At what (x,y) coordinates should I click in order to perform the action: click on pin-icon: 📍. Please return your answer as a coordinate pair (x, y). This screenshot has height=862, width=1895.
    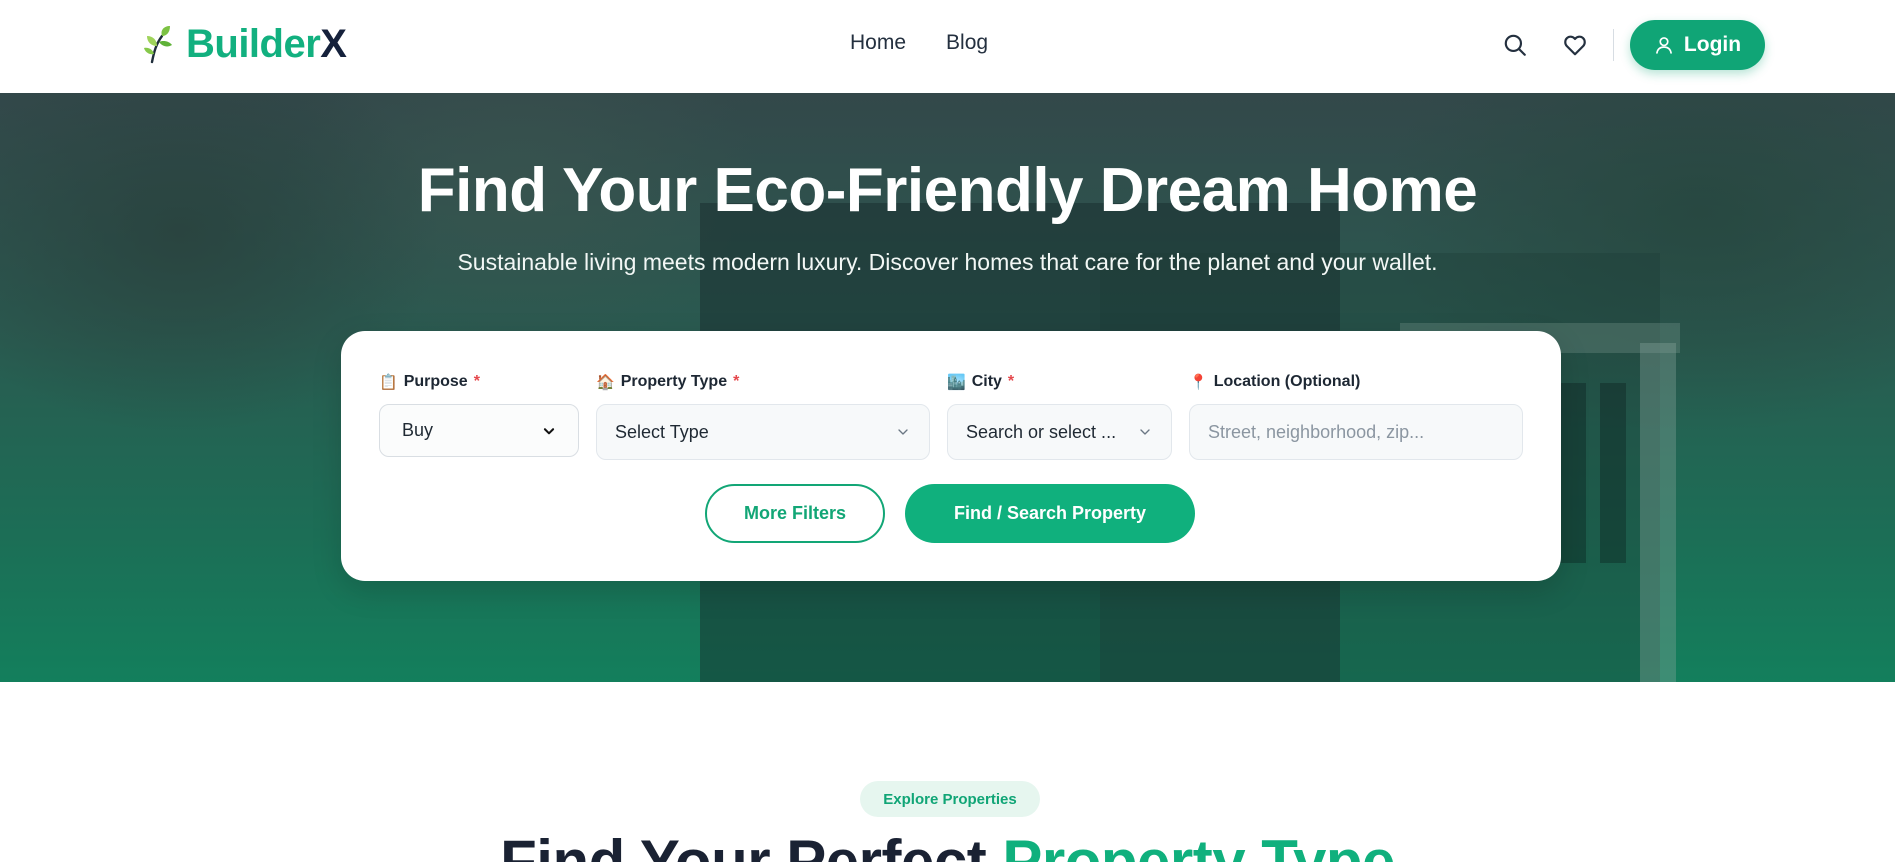
    Looking at the image, I should click on (1198, 382).